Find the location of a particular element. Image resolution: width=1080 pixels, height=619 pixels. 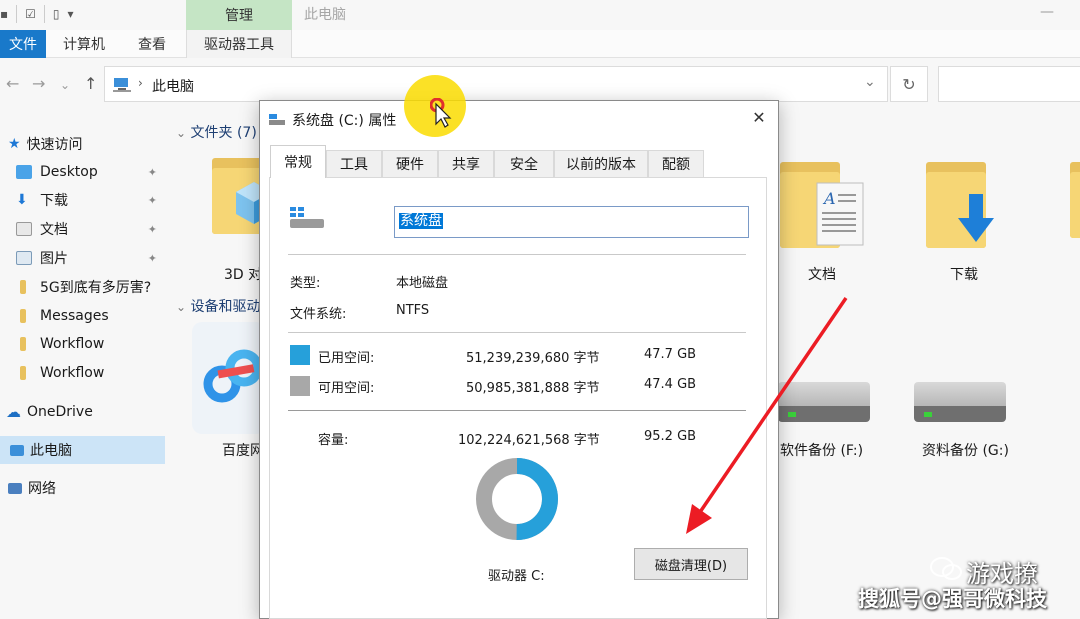

sidebar-item-label: 此电脑 is located at coordinates (51, 451).